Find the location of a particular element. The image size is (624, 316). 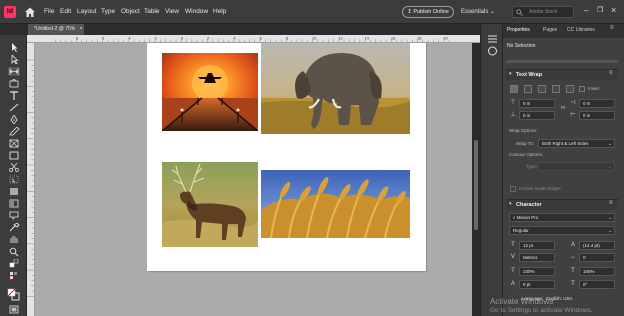

search-placeholder: Adobe Stock is located at coordinates (543, 12).